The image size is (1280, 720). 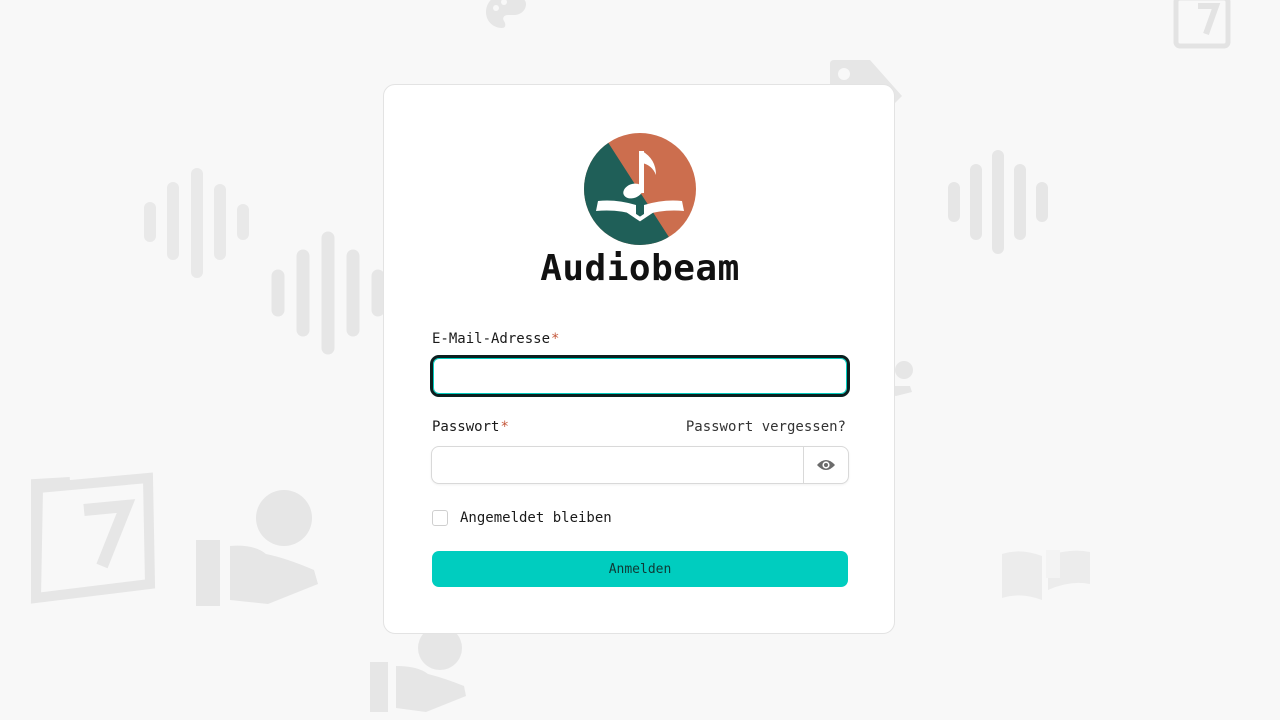 I want to click on password-input, so click(x=618, y=465).